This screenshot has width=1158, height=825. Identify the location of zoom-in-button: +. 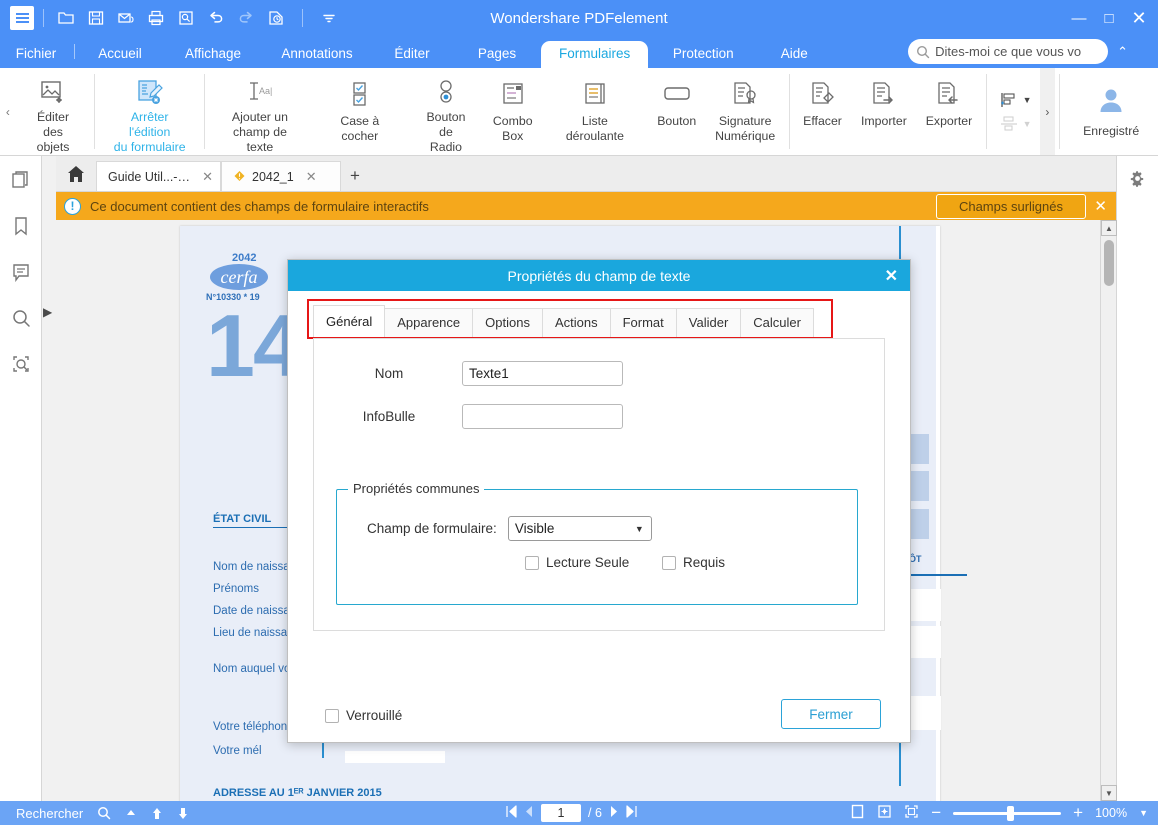
(1078, 813).